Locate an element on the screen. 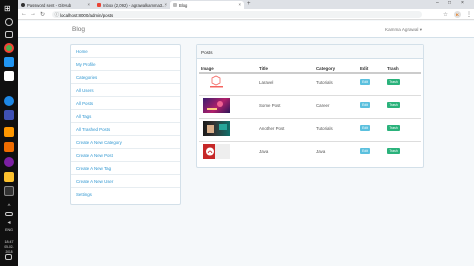 The width and height of the screenshot is (474, 266). sidebar-item-create-category: Create A New Category is located at coordinates (125, 142).